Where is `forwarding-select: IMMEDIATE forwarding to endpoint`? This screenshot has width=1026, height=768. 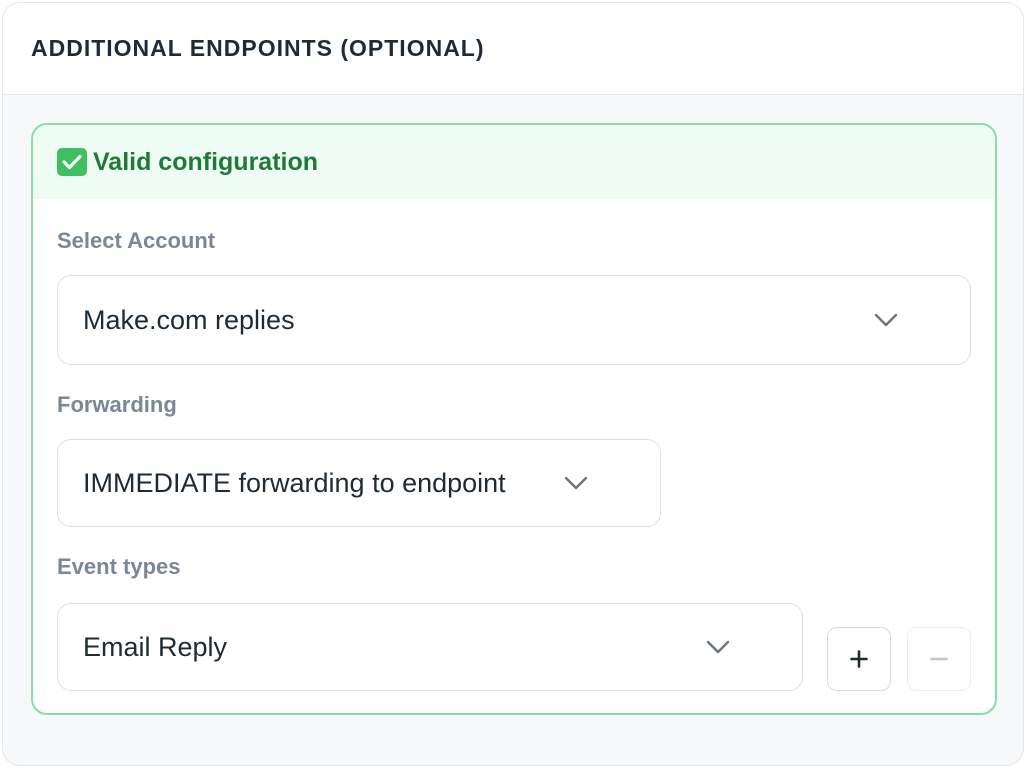
forwarding-select: IMMEDIATE forwarding to endpoint is located at coordinates (359, 483).